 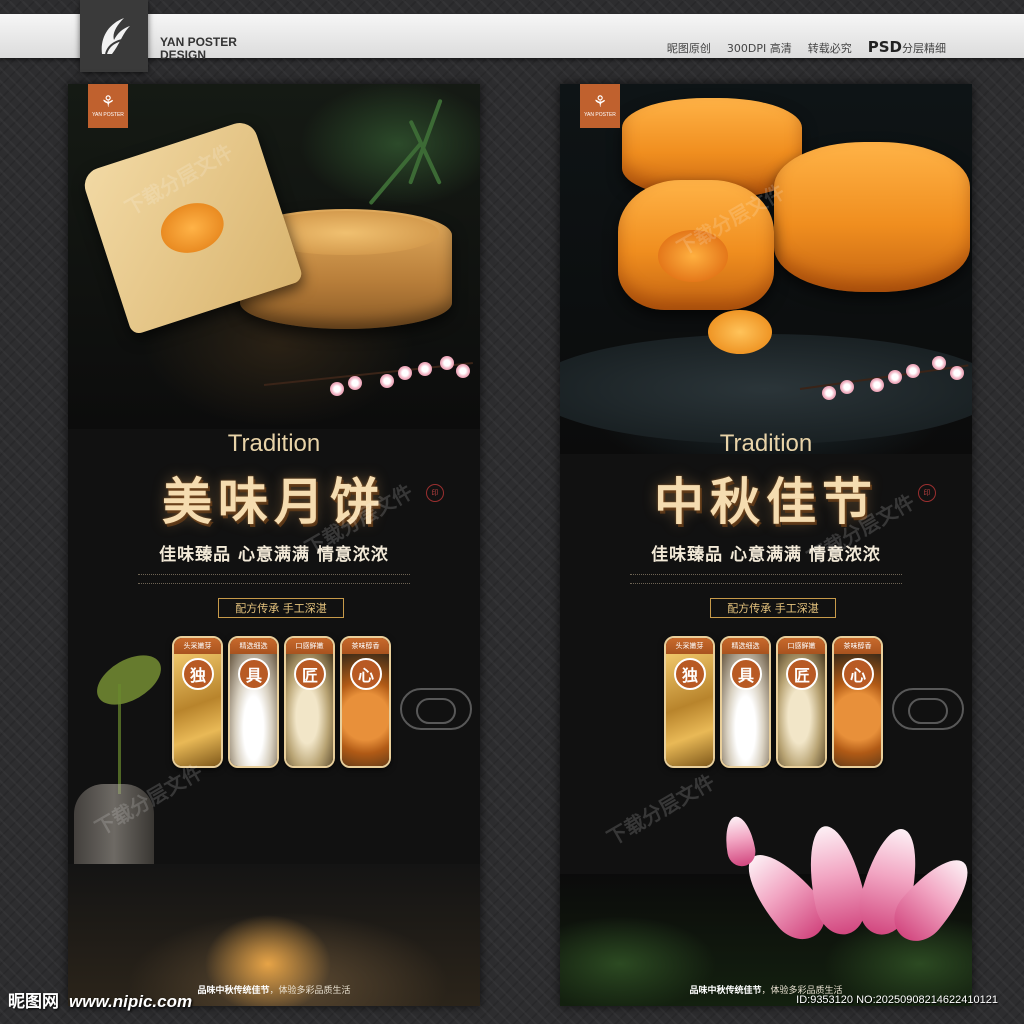 I want to click on link-hd: 300DPI 高清, so click(x=759, y=48).